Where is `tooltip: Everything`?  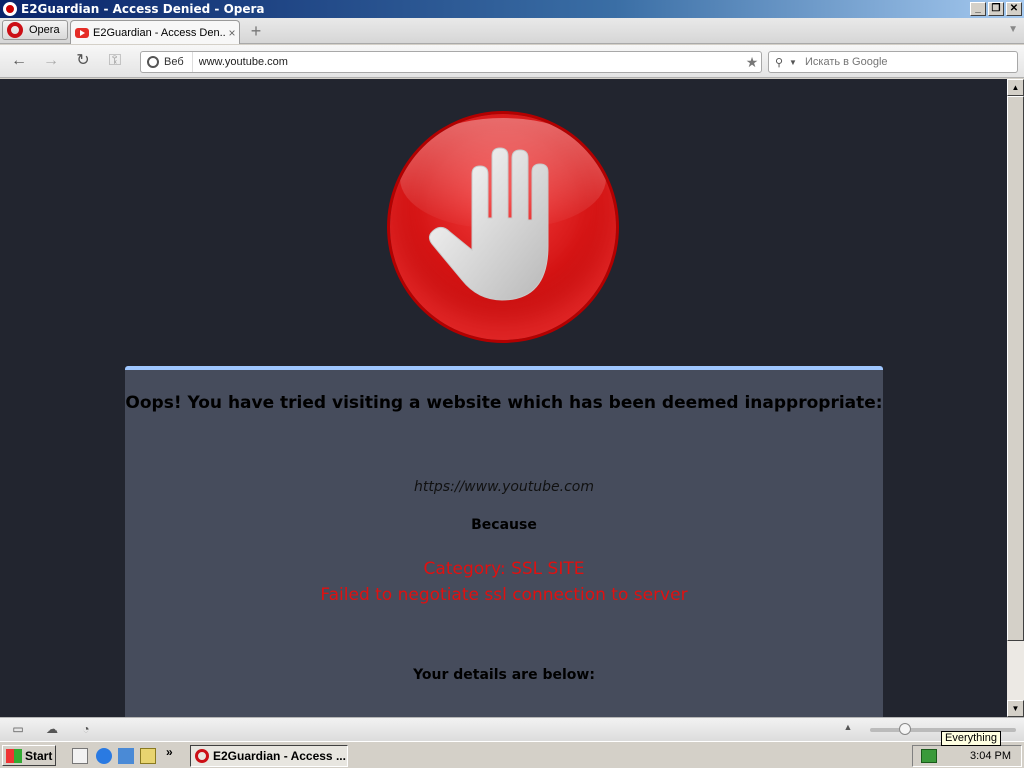
tooltip: Everything is located at coordinates (971, 738).